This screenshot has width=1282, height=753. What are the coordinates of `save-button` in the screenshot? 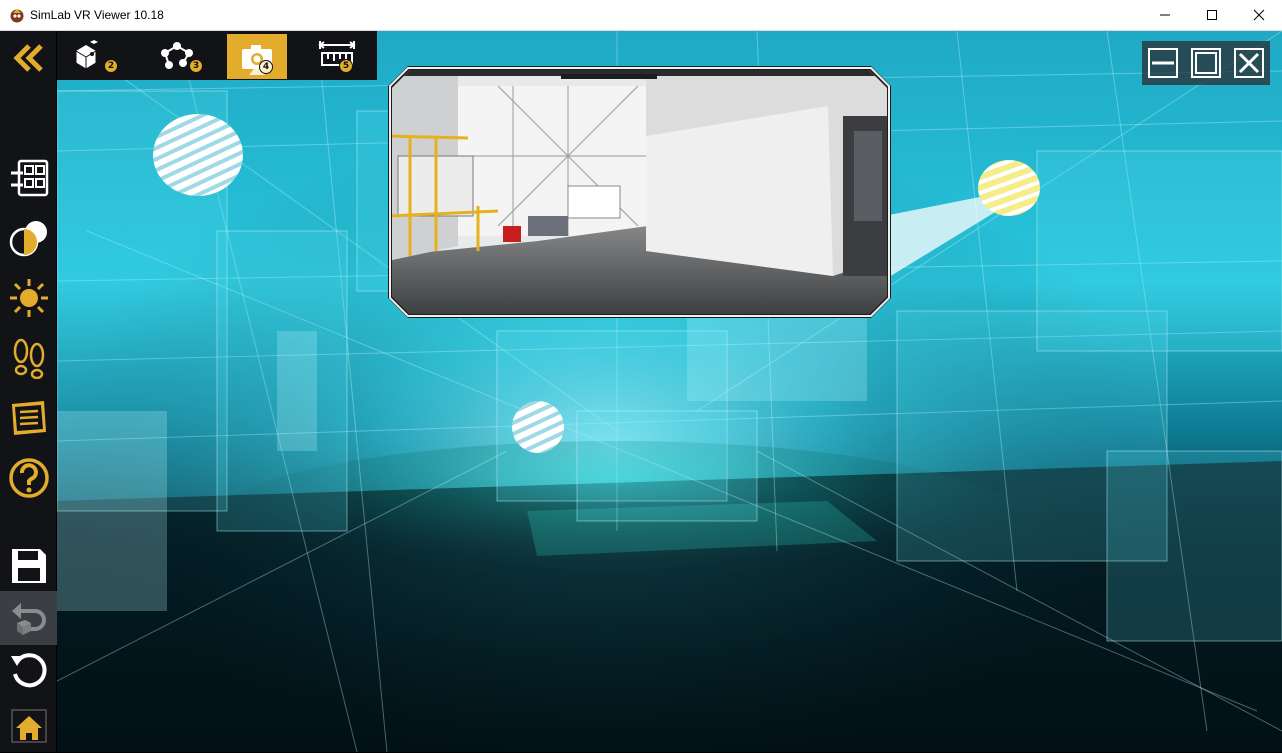 It's located at (28, 566).